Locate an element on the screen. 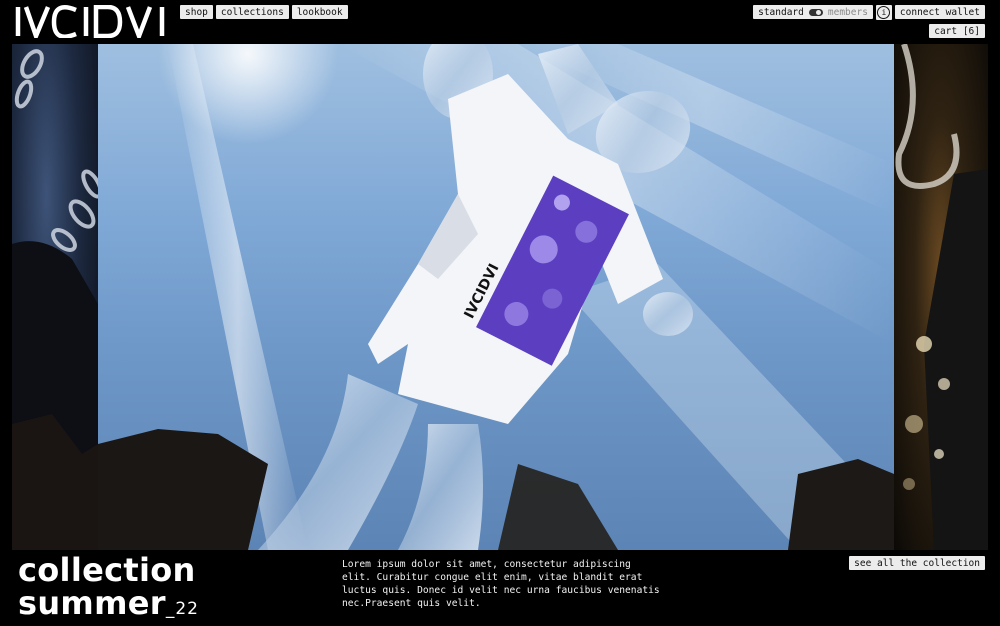  previous-slide-image is located at coordinates (55, 297).